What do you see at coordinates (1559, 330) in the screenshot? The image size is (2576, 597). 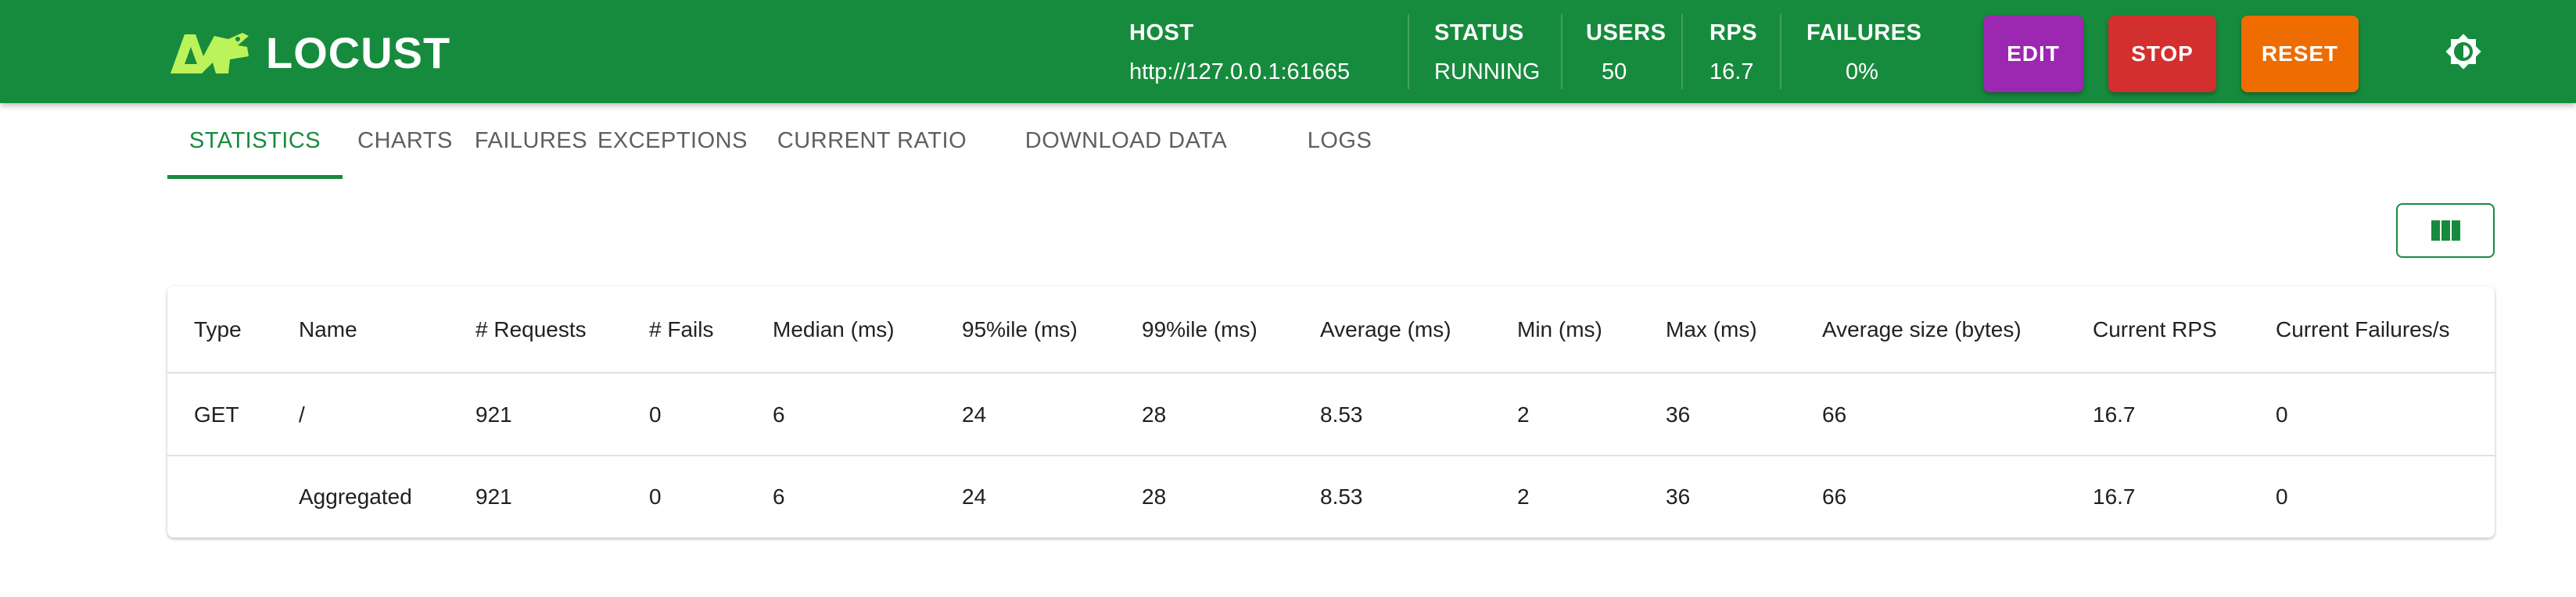 I see `column-header-min: Min (ms)` at bounding box center [1559, 330].